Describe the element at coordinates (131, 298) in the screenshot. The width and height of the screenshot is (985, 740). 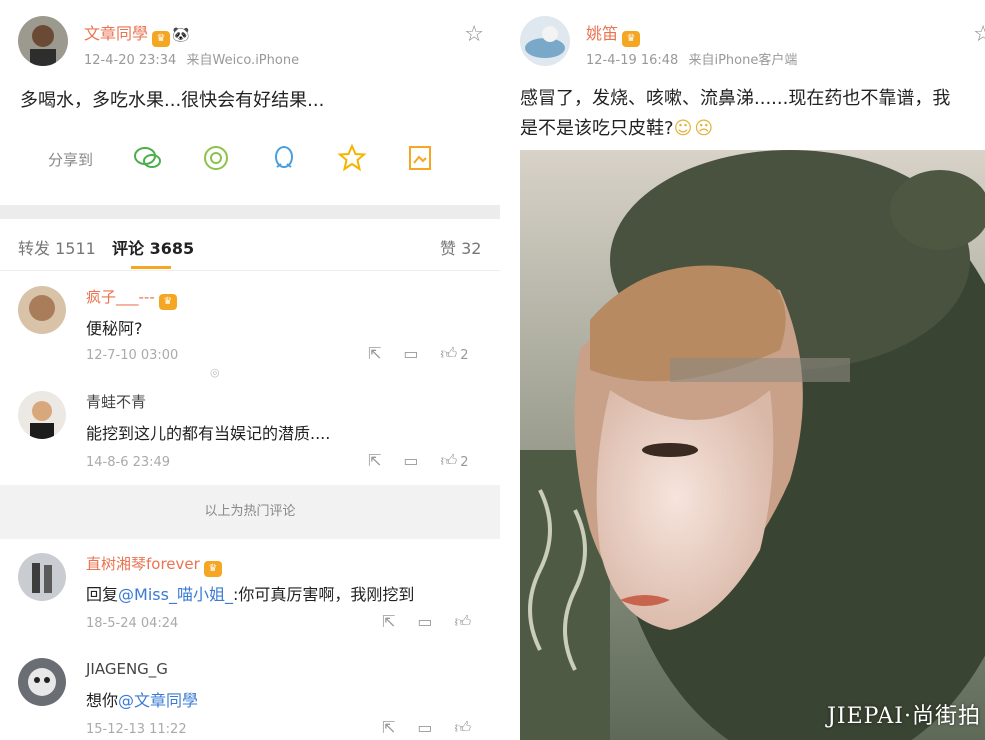
I see `comment-author: 疯子___--- ♛` at that location.